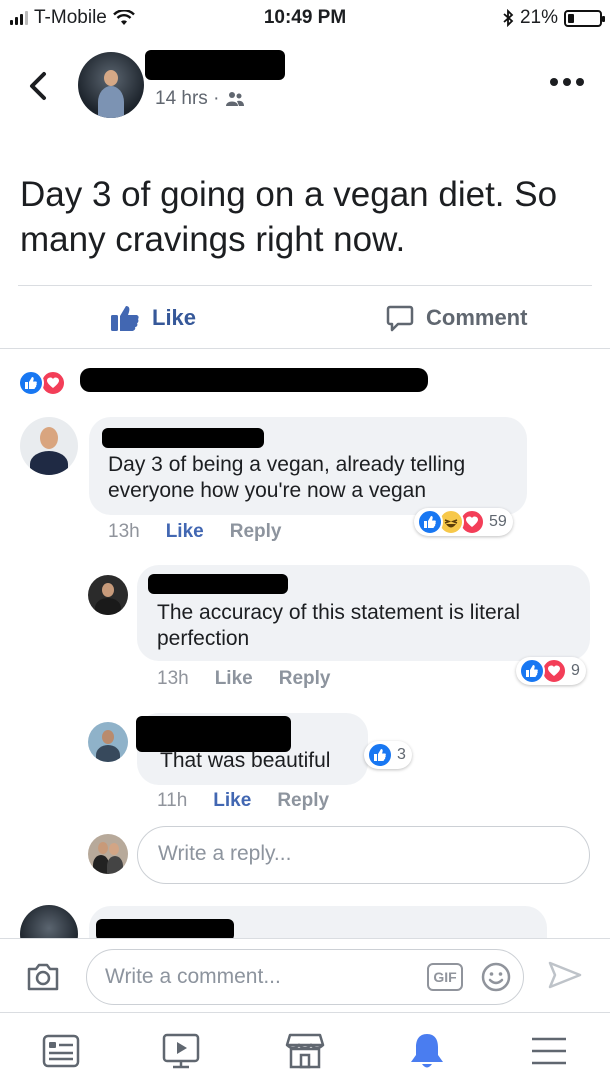 The height and width of the screenshot is (1085, 610). I want to click on tab-notifications, so click(427, 1051).